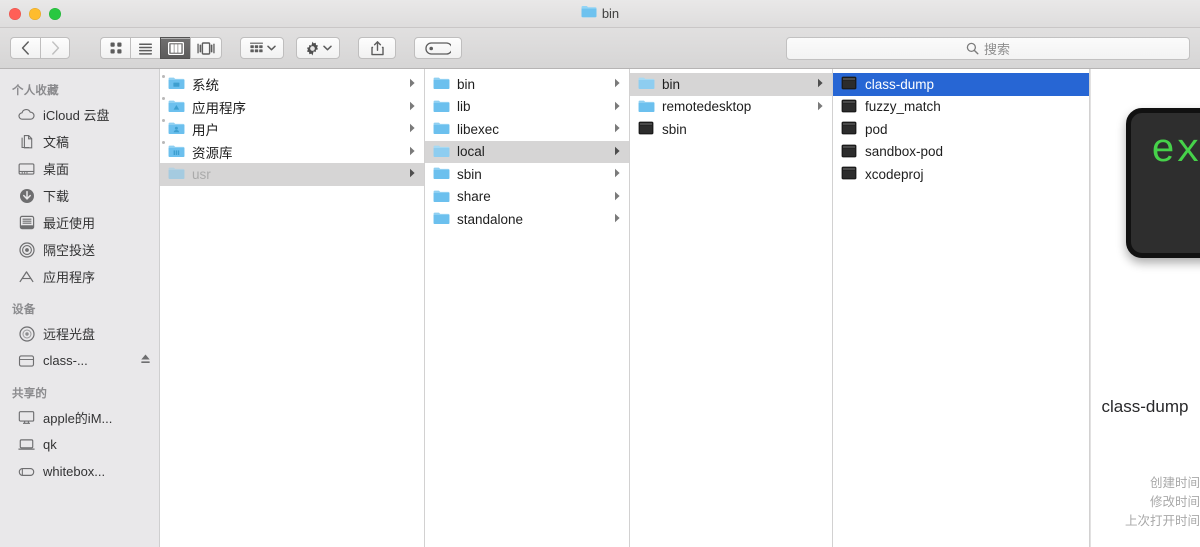 The height and width of the screenshot is (547, 1200). Describe the element at coordinates (201, 174) in the screenshot. I see `item-label: usr` at that location.